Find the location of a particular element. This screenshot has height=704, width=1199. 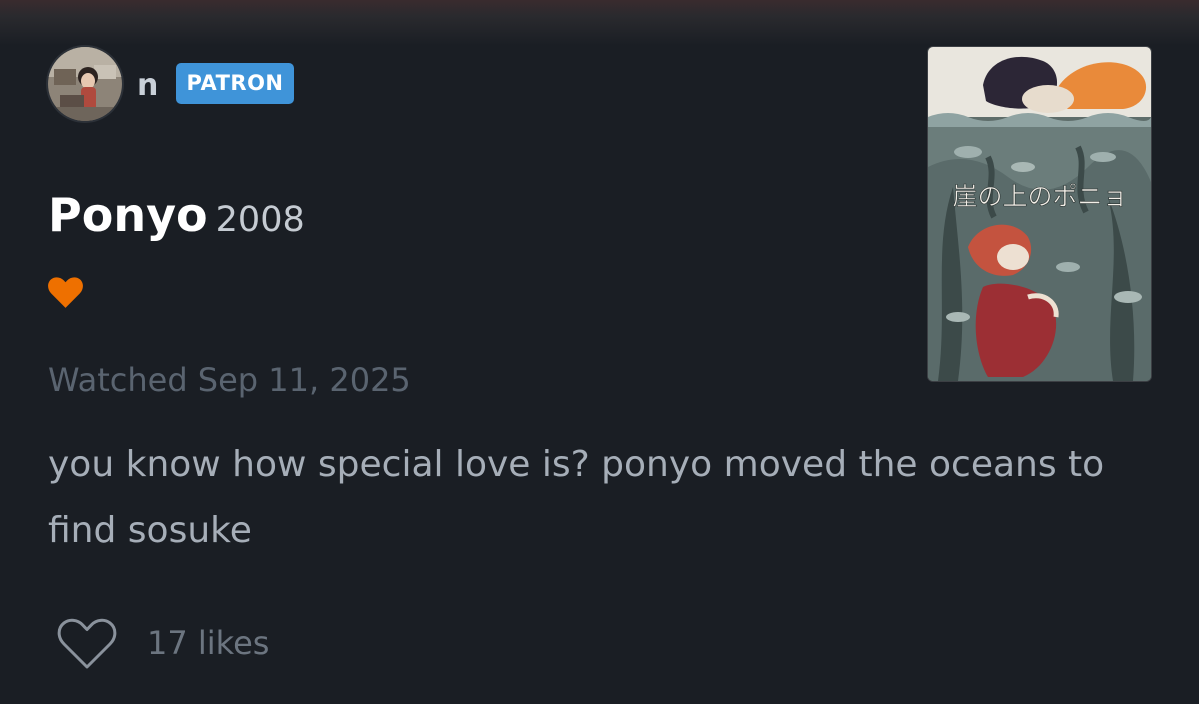

likes-count: 17 likes is located at coordinates (208, 643).